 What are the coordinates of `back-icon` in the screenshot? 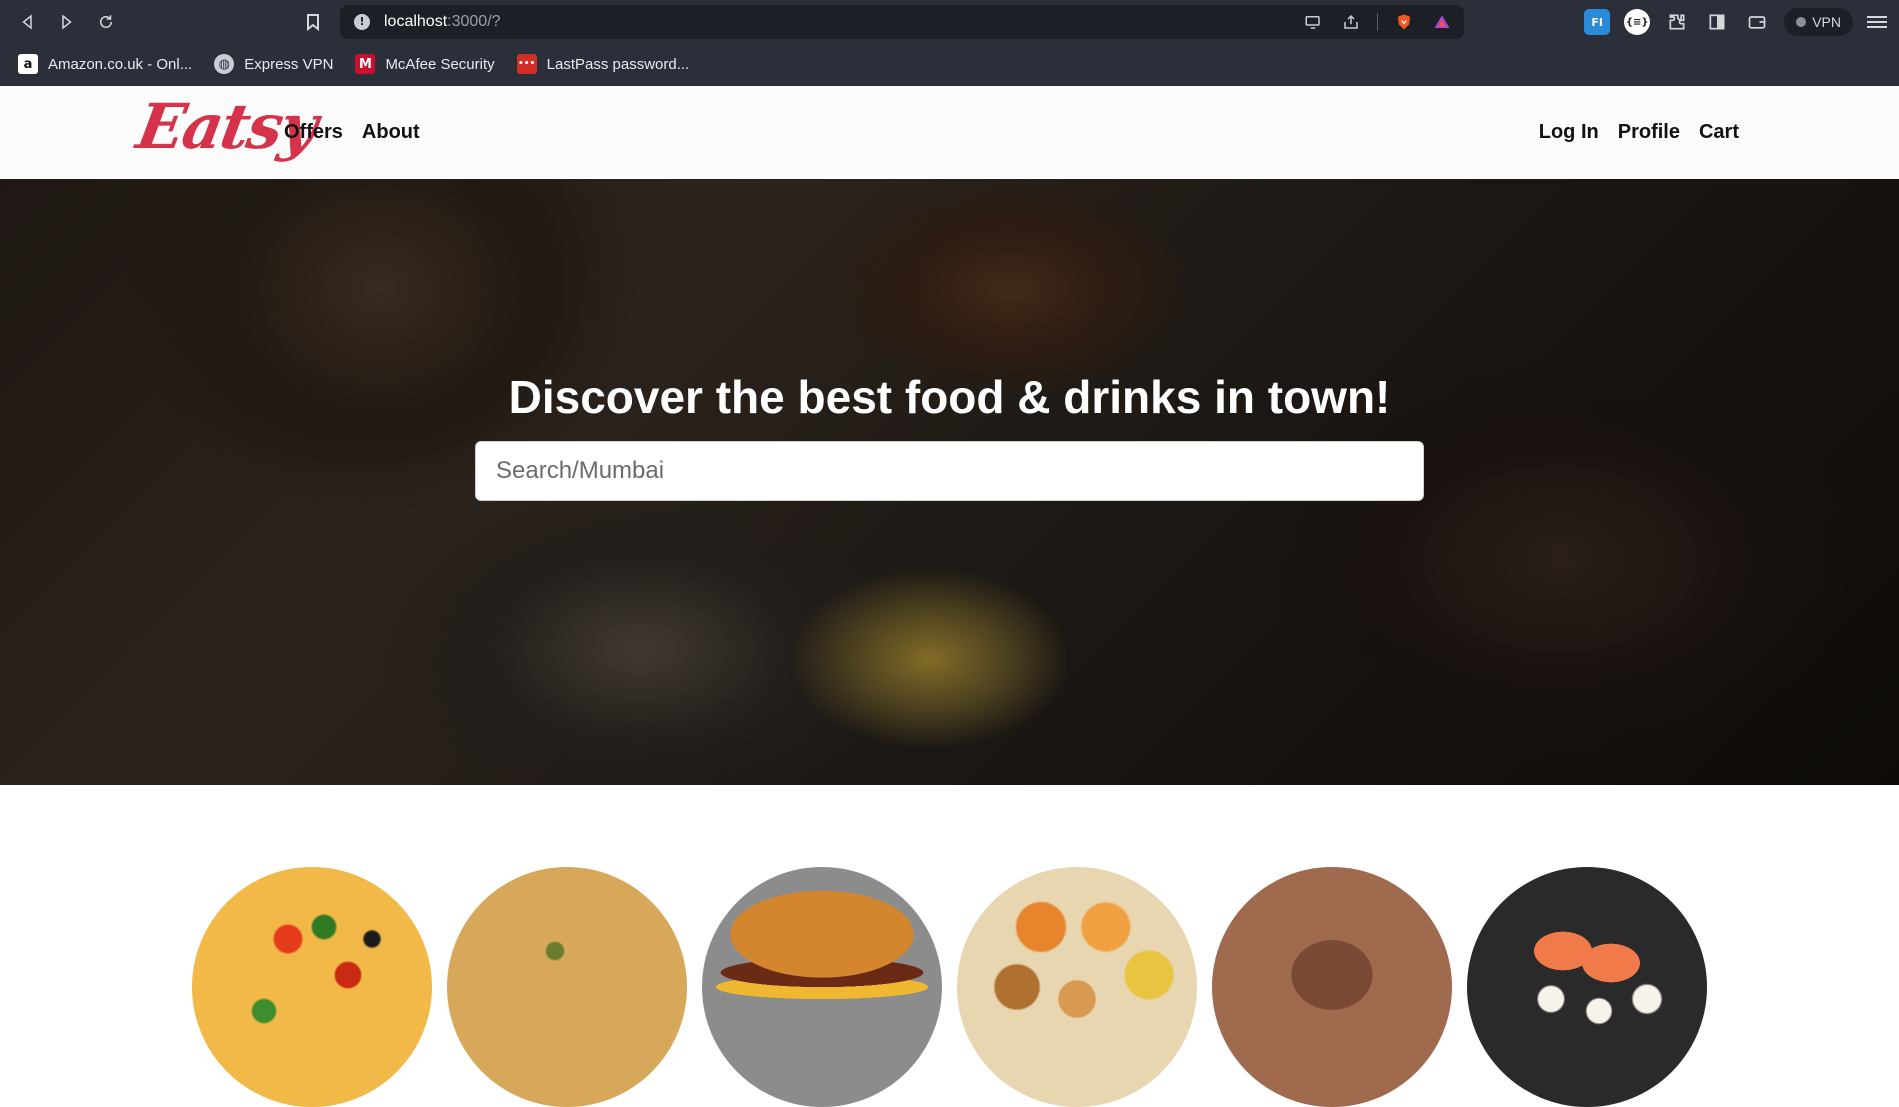 It's located at (28, 22).